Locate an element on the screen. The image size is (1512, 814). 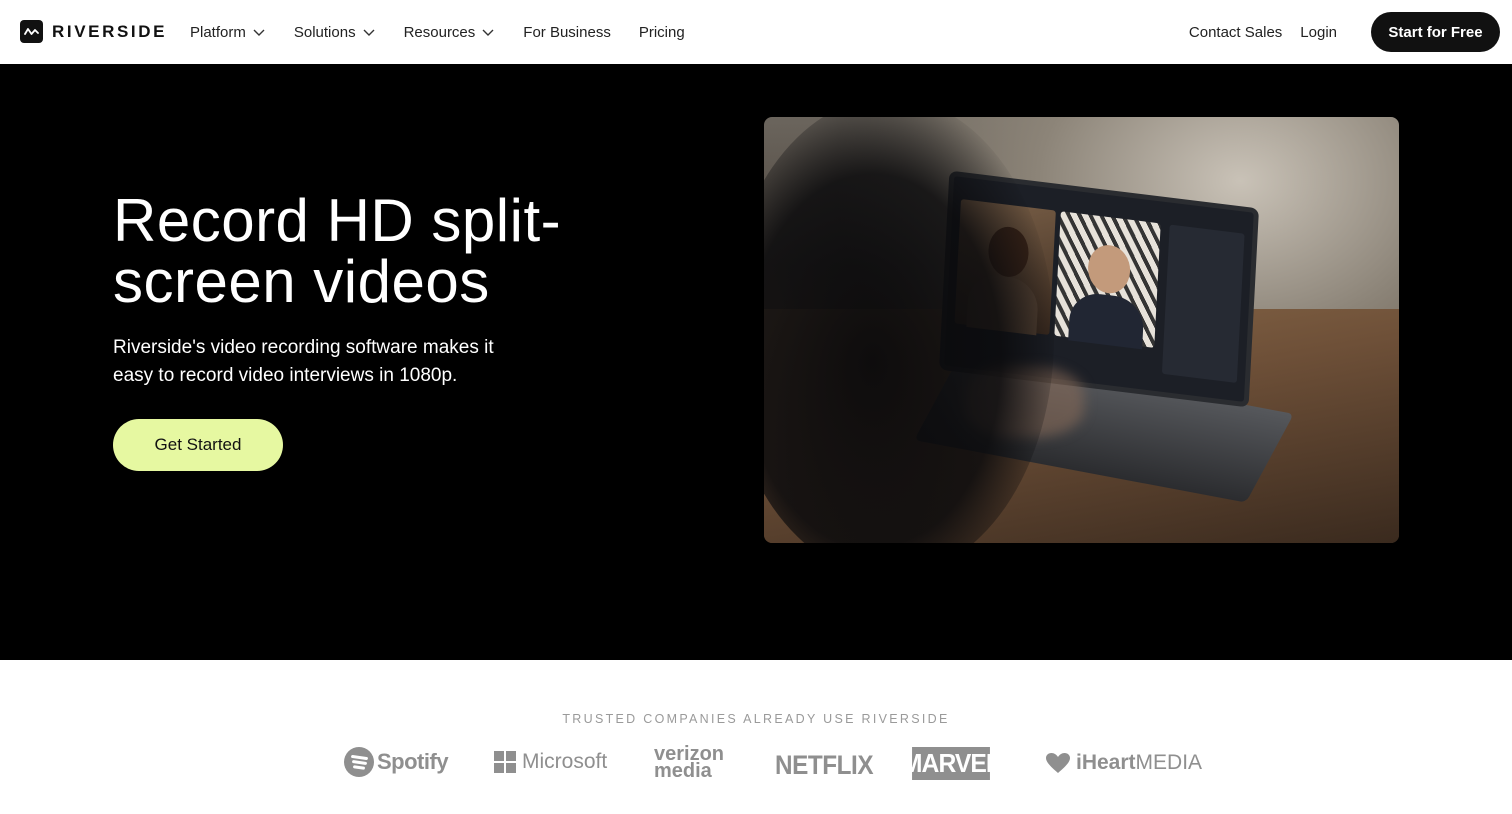
microsoft-logo: Microsoft is located at coordinates (550, 762).